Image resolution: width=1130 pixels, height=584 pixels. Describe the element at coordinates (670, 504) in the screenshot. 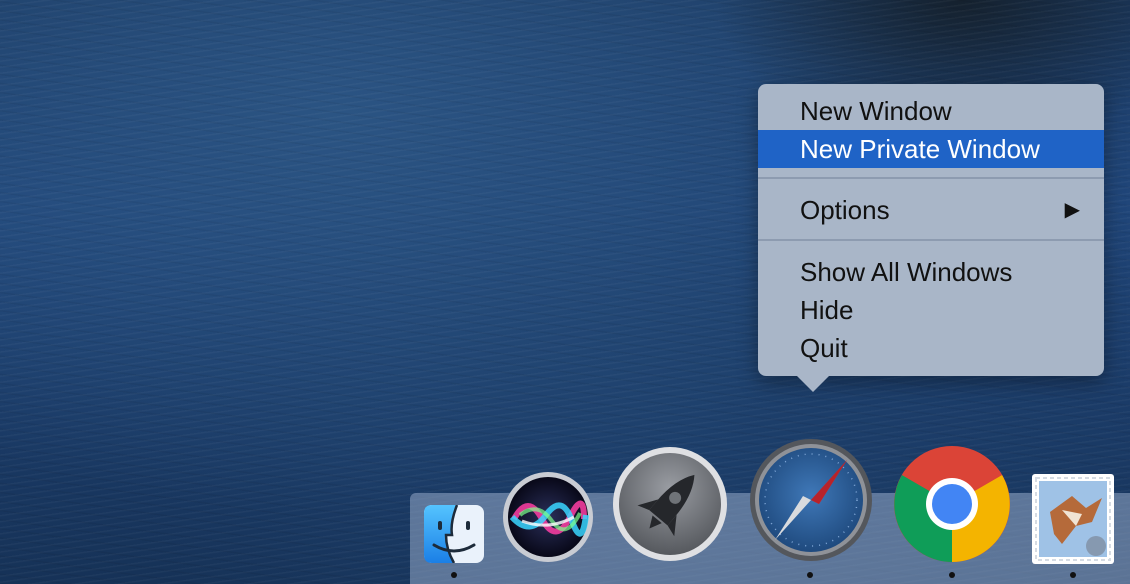

I see `launchpad-icon` at that location.